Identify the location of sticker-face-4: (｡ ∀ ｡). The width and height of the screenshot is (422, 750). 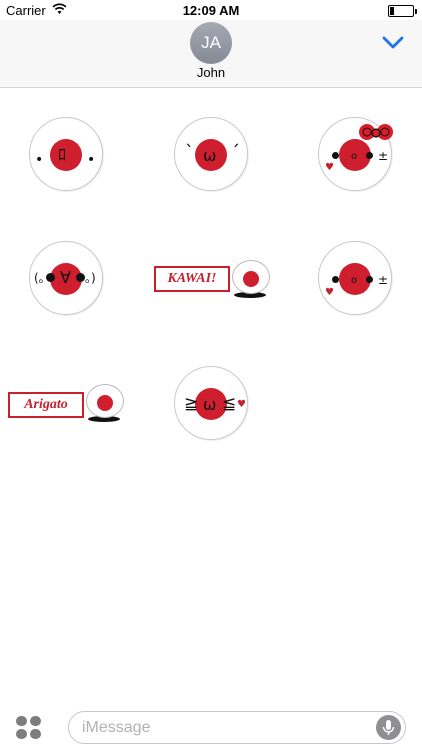
(67, 279).